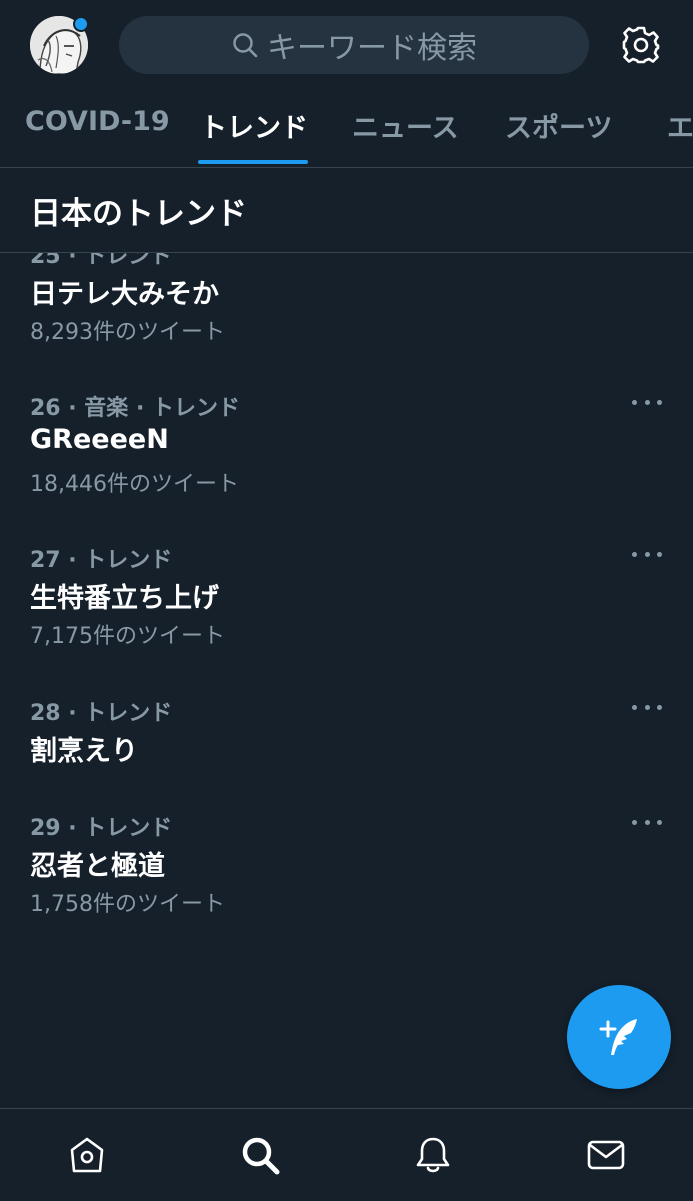 The image size is (693, 1201). What do you see at coordinates (641, 45) in the screenshot?
I see `gear-icon` at bounding box center [641, 45].